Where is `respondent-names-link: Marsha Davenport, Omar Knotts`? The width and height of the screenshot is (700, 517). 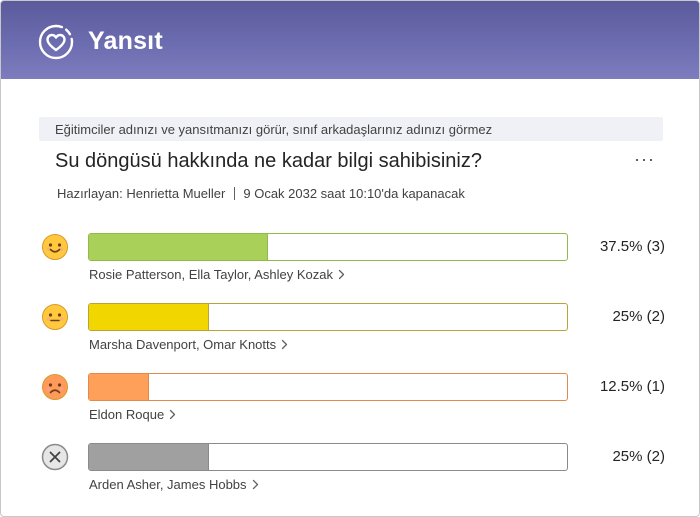 respondent-names-link: Marsha Davenport, Omar Knotts is located at coordinates (188, 345).